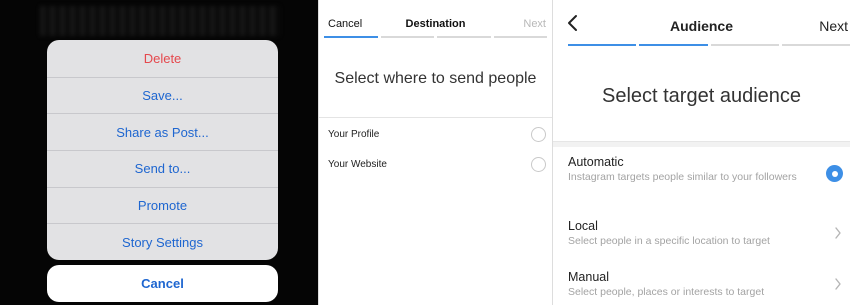 The width and height of the screenshot is (850, 305). Describe the element at coordinates (534, 24) in the screenshot. I see `next-link-disabled: Next` at that location.